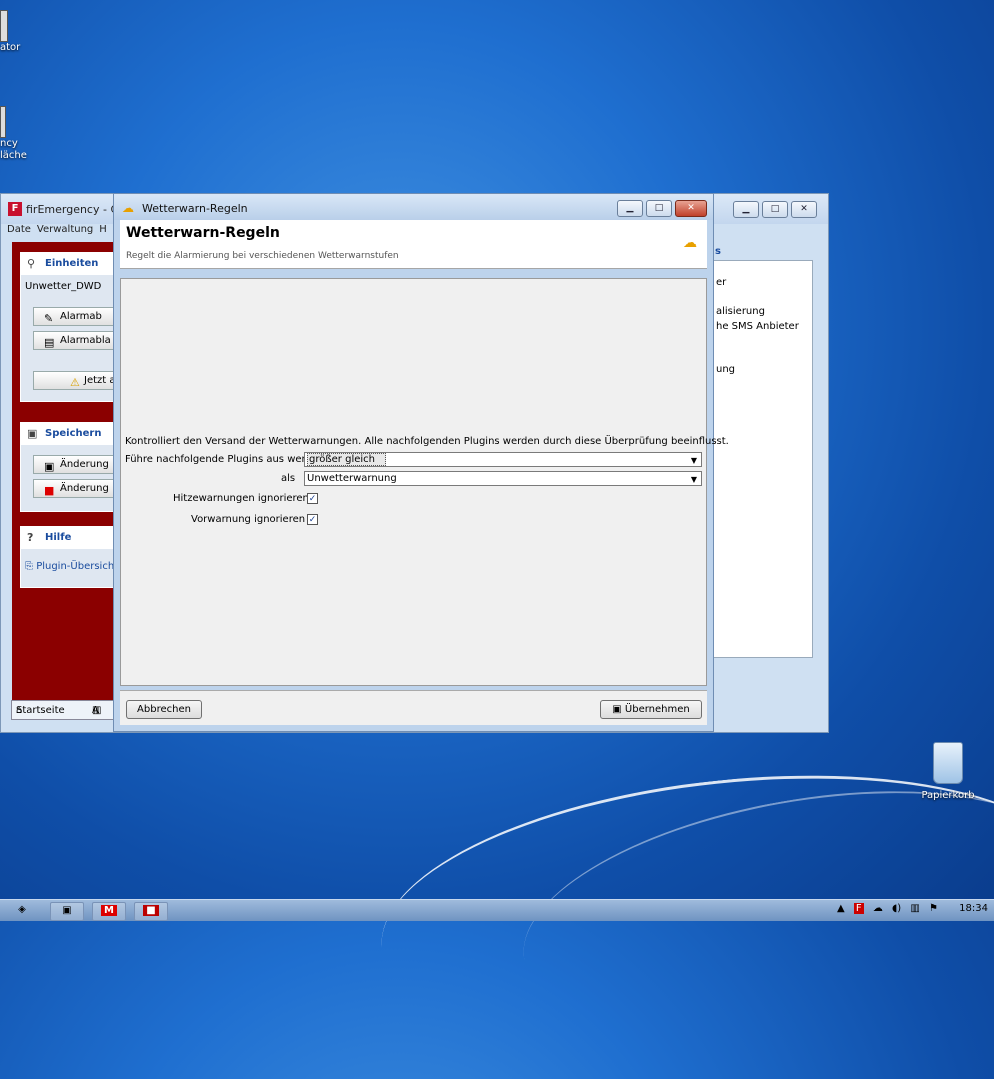 Image resolution: width=994 pixels, height=1079 pixels. Describe the element at coordinates (312, 519) in the screenshot. I see `prewarning-ignore-checkbox: ✓` at that location.